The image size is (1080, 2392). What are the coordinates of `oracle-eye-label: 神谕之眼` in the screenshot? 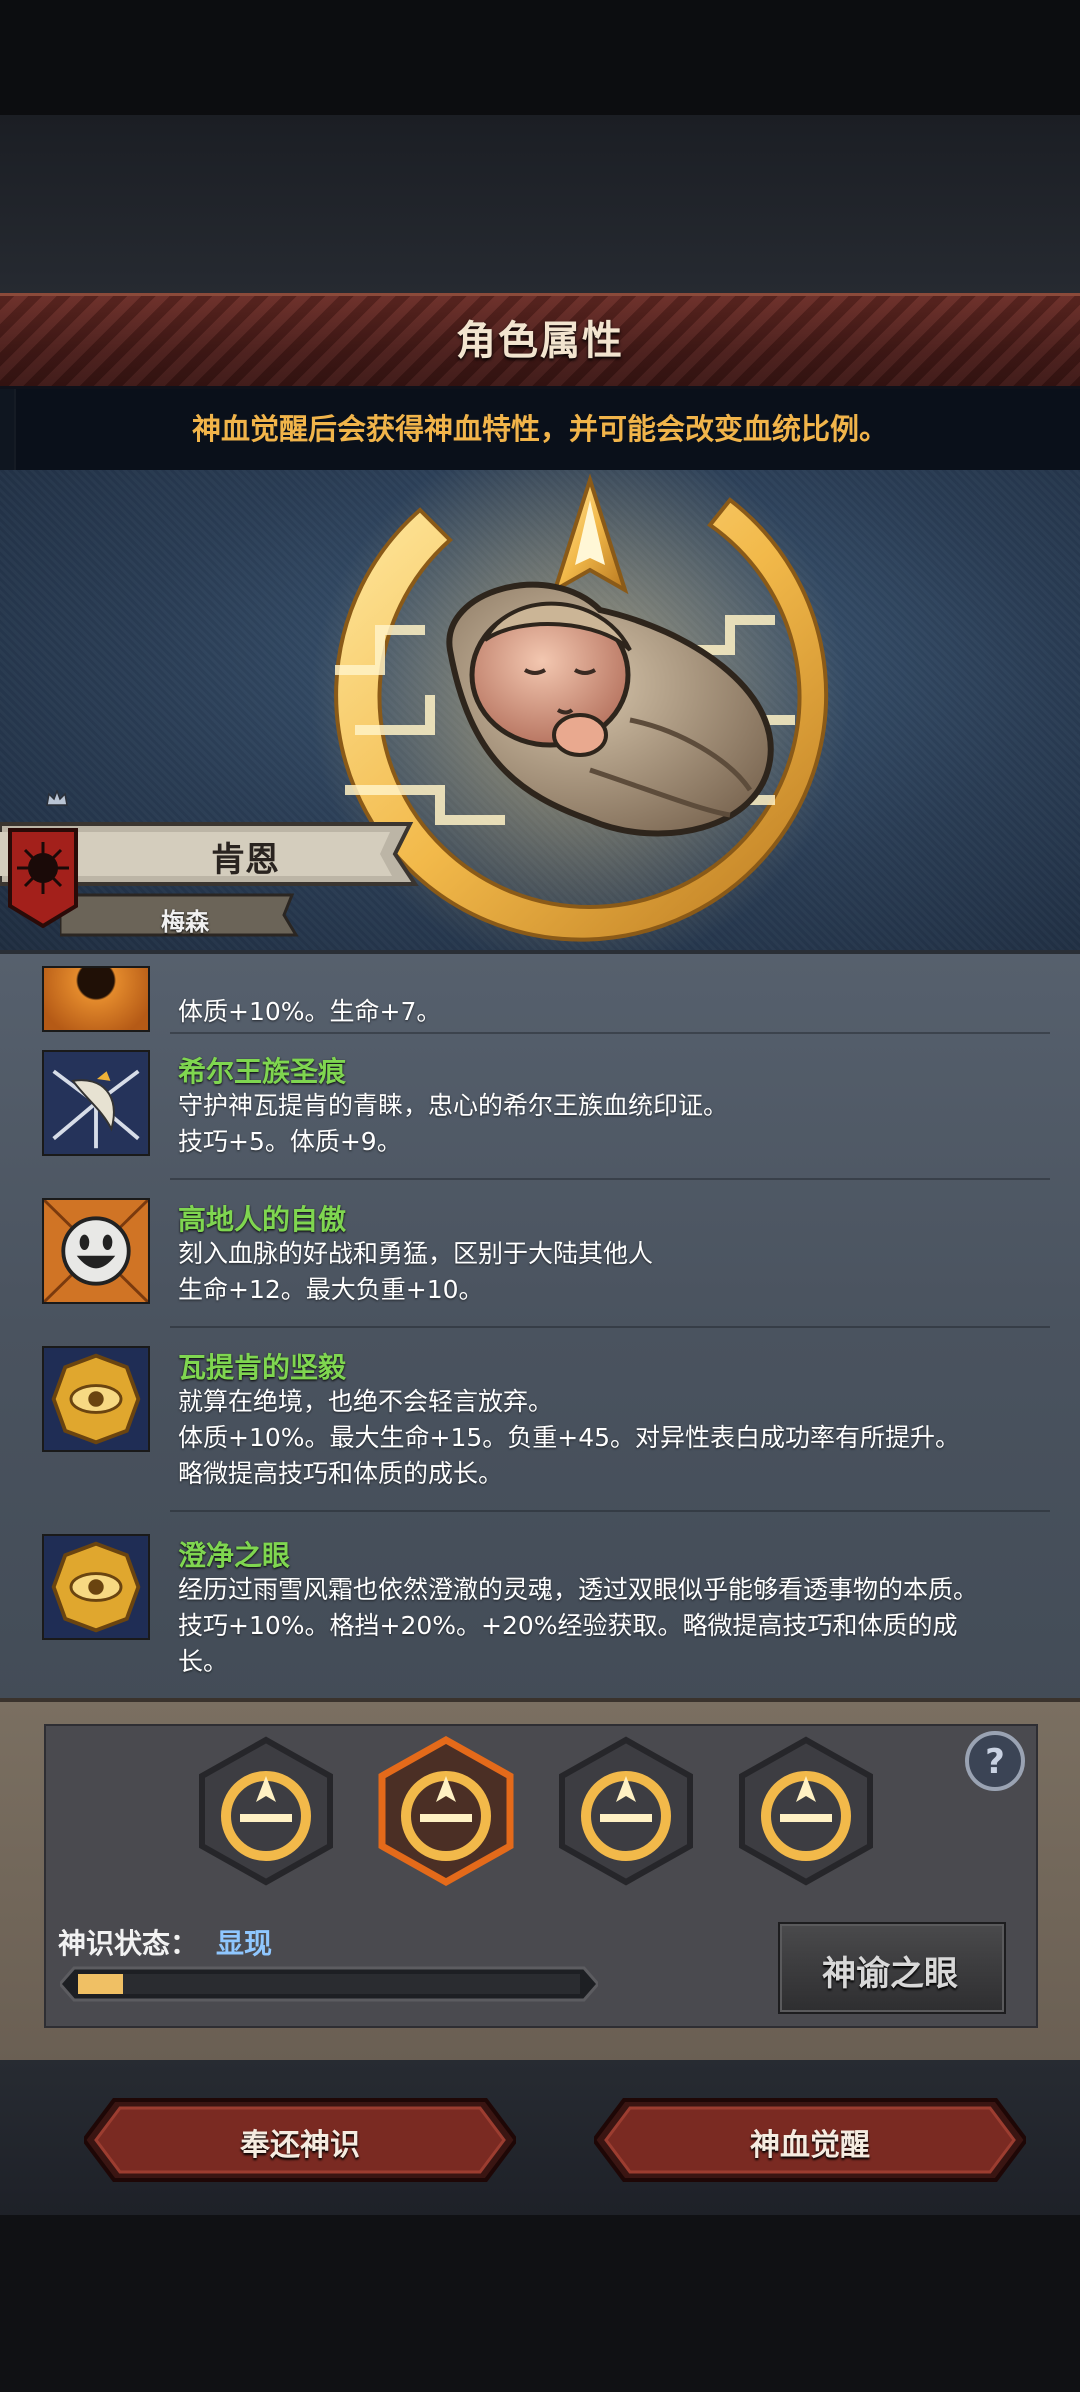 It's located at (890, 1974).